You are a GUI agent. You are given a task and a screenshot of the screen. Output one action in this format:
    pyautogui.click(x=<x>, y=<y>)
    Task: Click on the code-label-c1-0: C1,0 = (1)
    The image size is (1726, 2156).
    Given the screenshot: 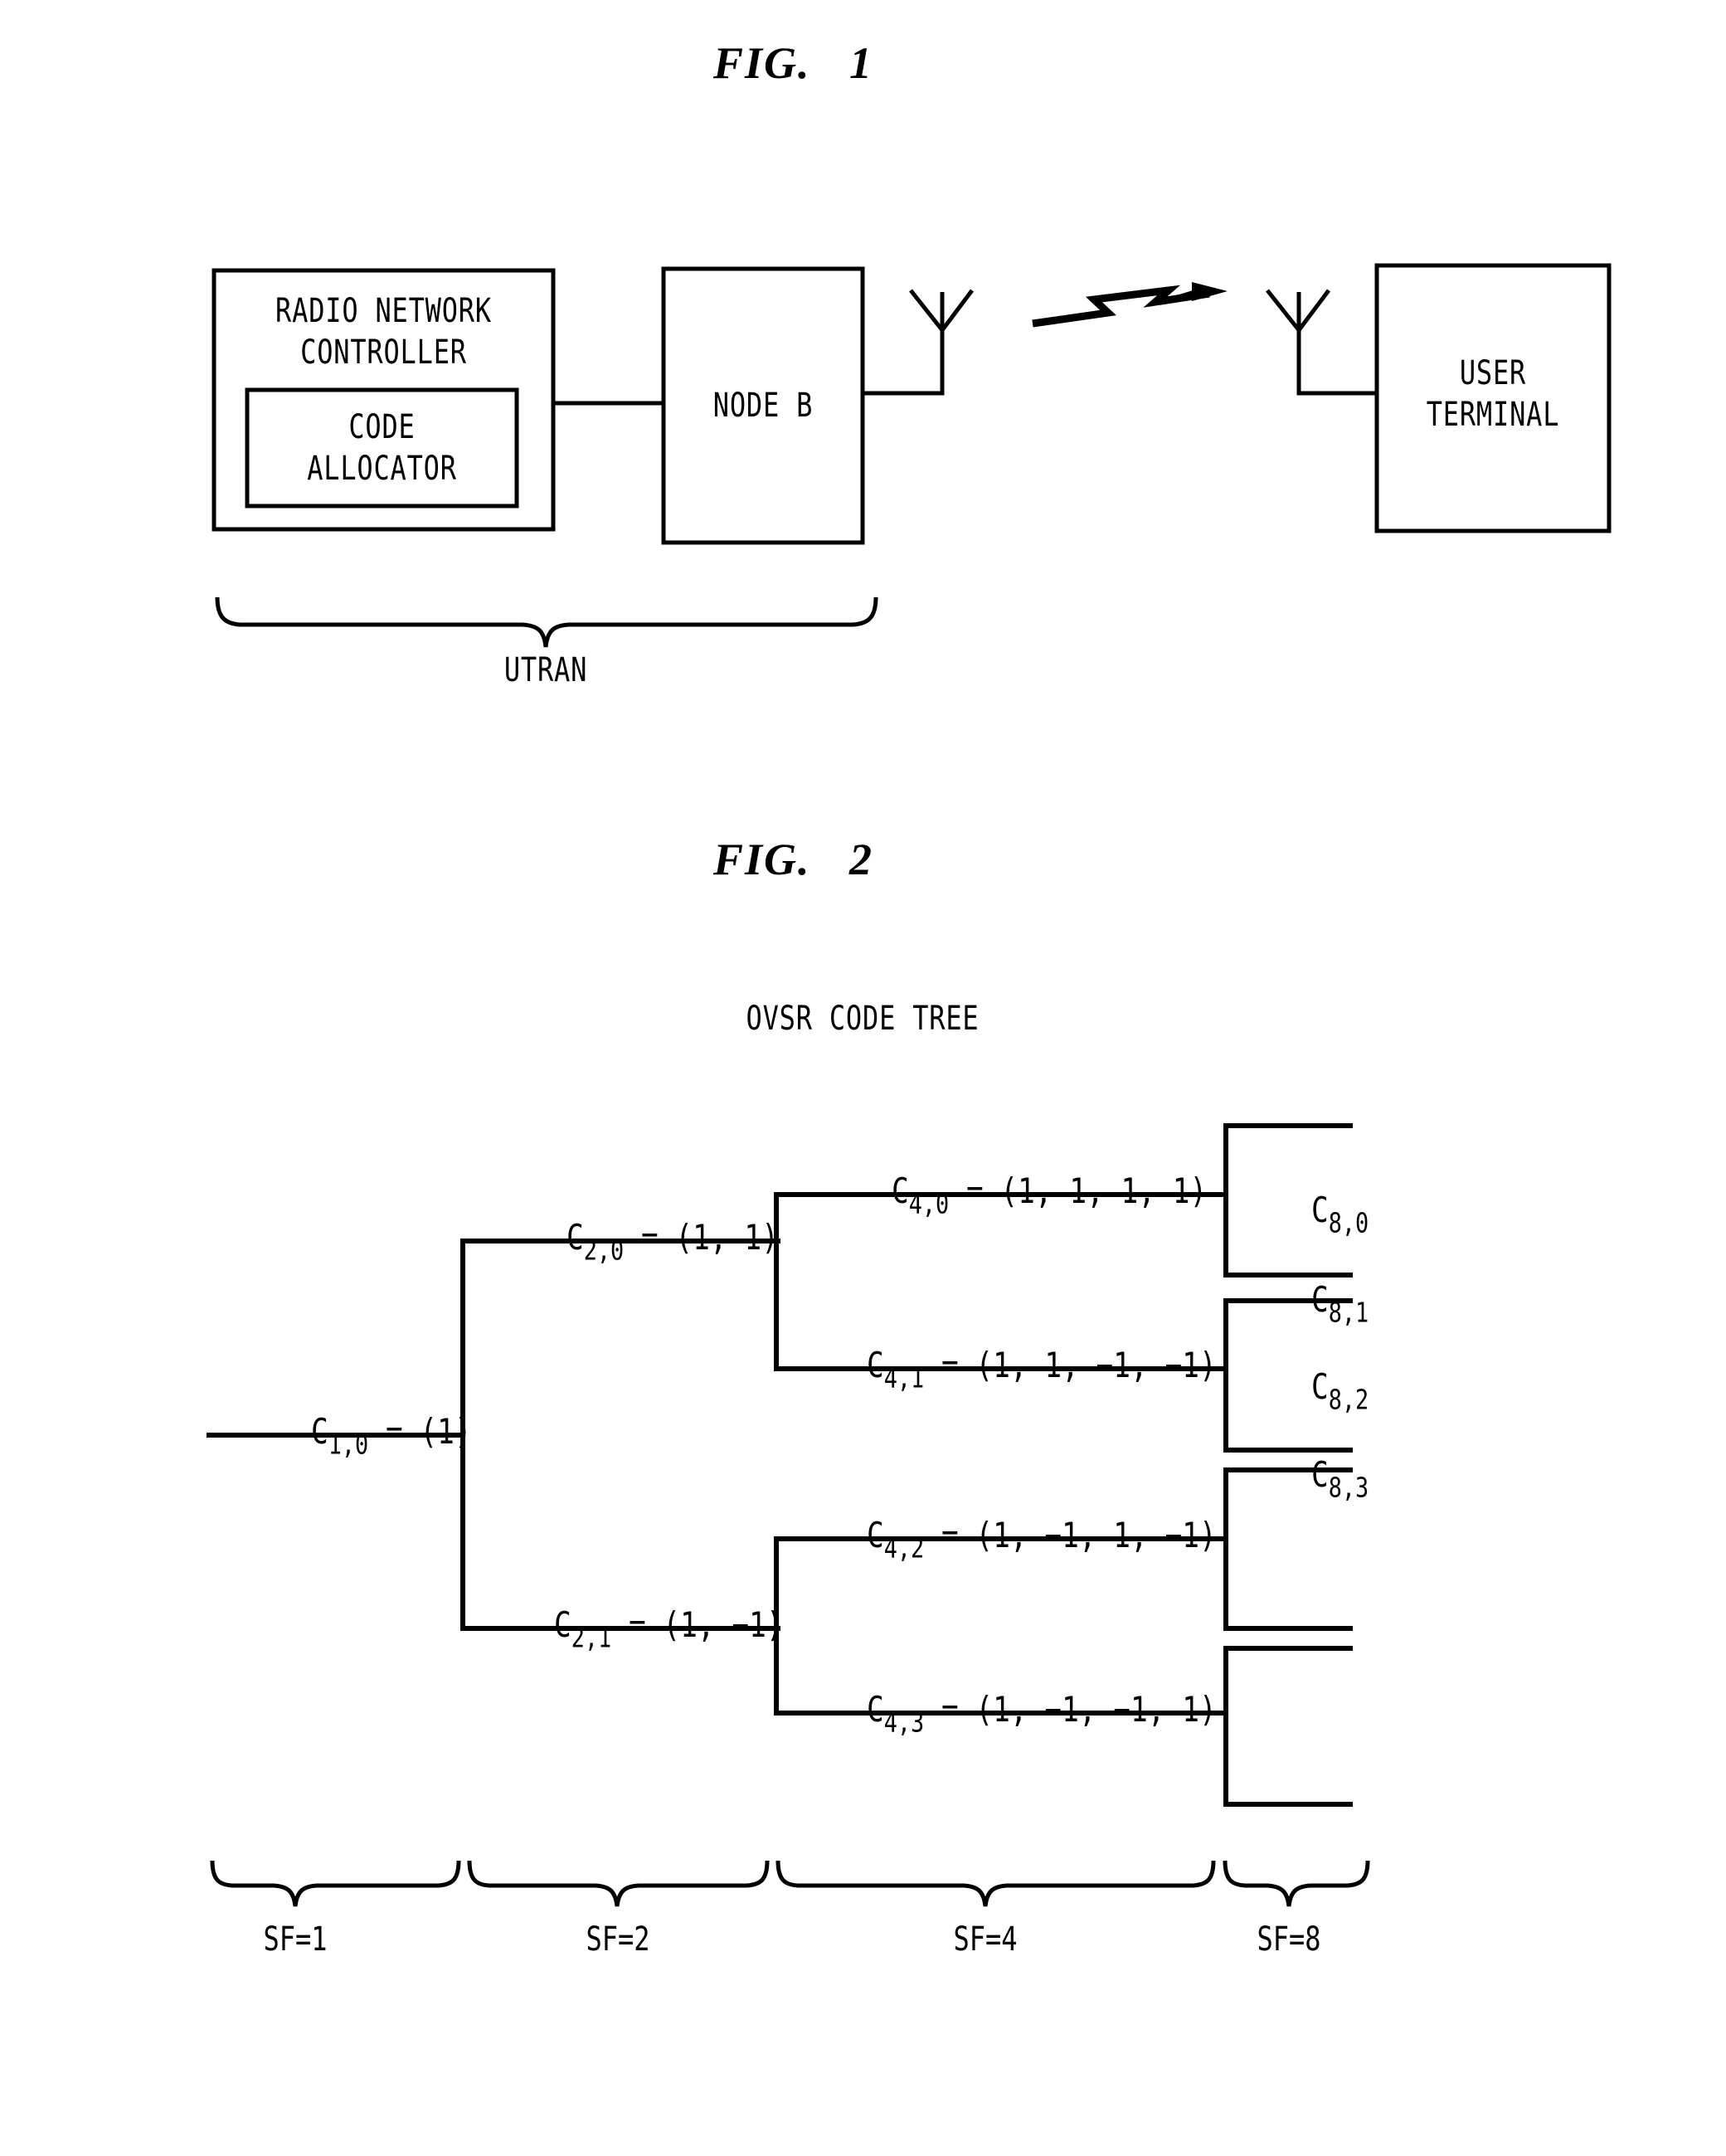 What is the action you would take?
    pyautogui.click(x=357, y=1435)
    